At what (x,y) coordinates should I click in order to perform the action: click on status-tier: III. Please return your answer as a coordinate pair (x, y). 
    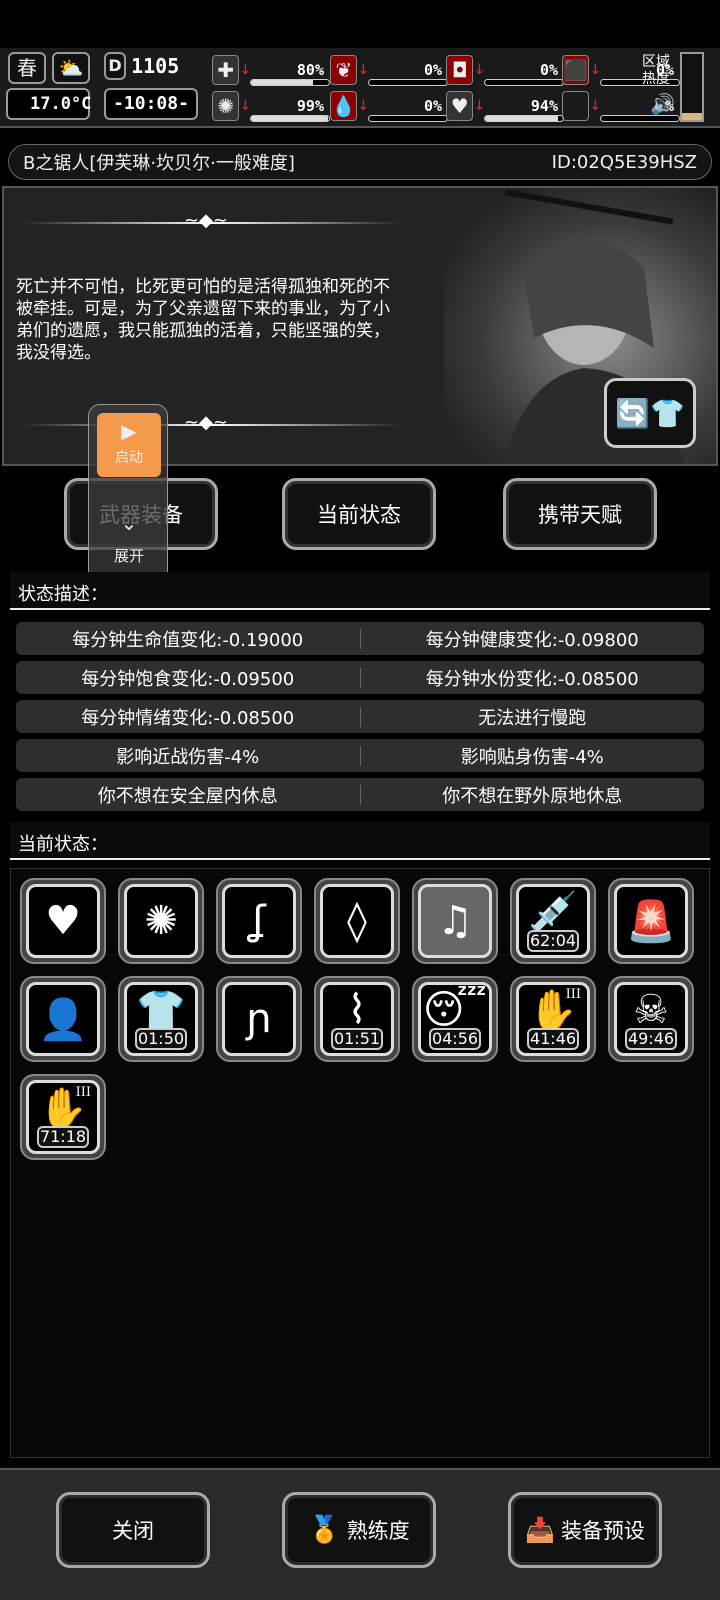
    Looking at the image, I should click on (573, 994).